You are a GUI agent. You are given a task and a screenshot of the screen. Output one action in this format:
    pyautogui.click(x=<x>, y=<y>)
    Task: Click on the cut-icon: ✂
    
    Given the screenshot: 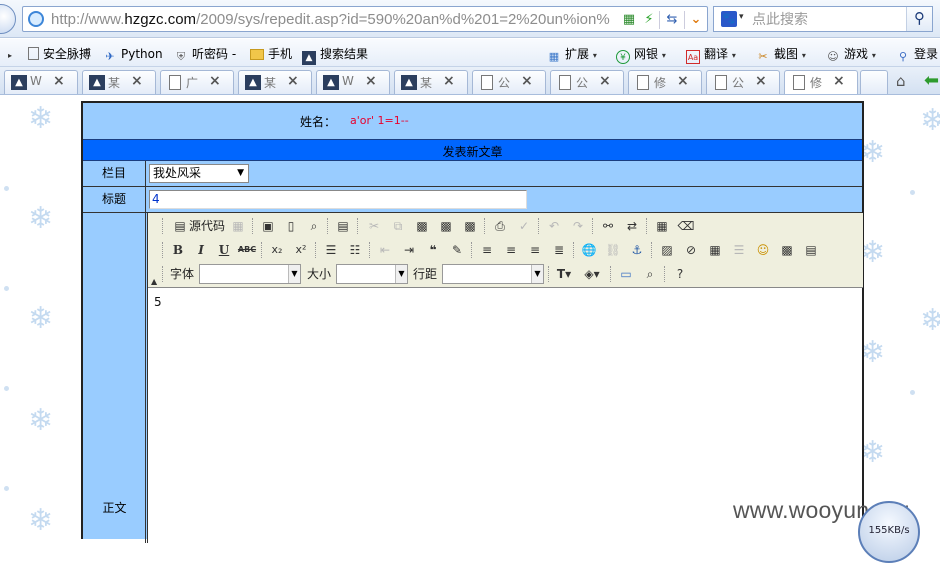 What is the action you would take?
    pyautogui.click(x=374, y=226)
    